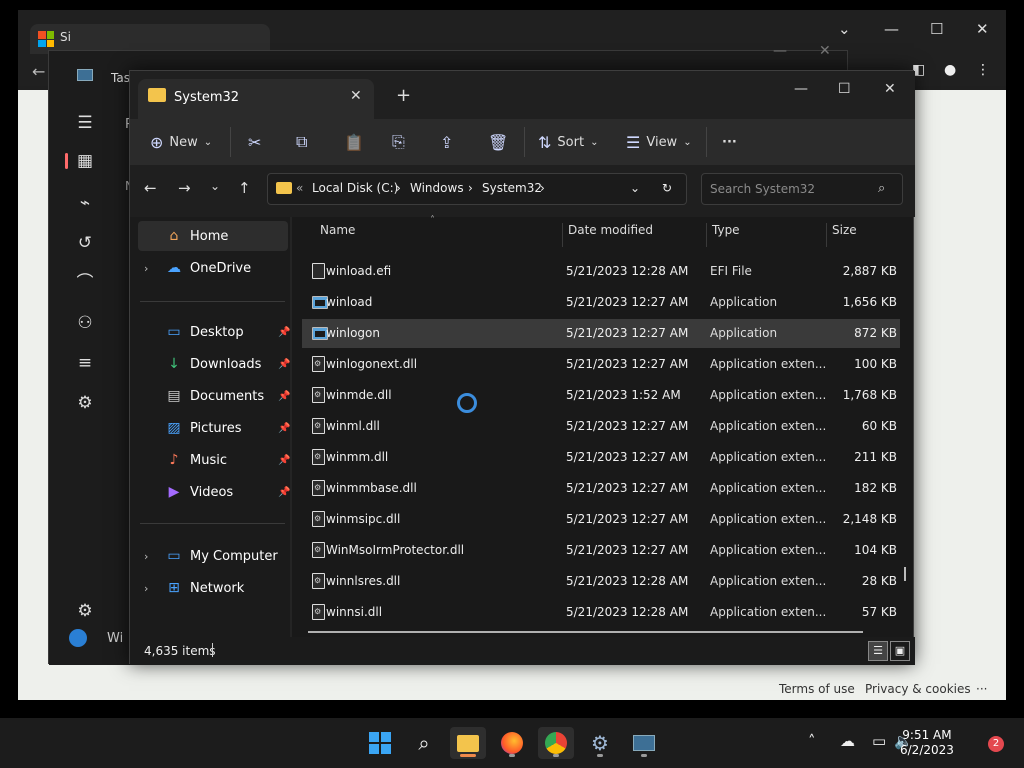 The image size is (1024, 768). What do you see at coordinates (85, 203) in the screenshot?
I see `performance-icon: ⌁` at bounding box center [85, 203].